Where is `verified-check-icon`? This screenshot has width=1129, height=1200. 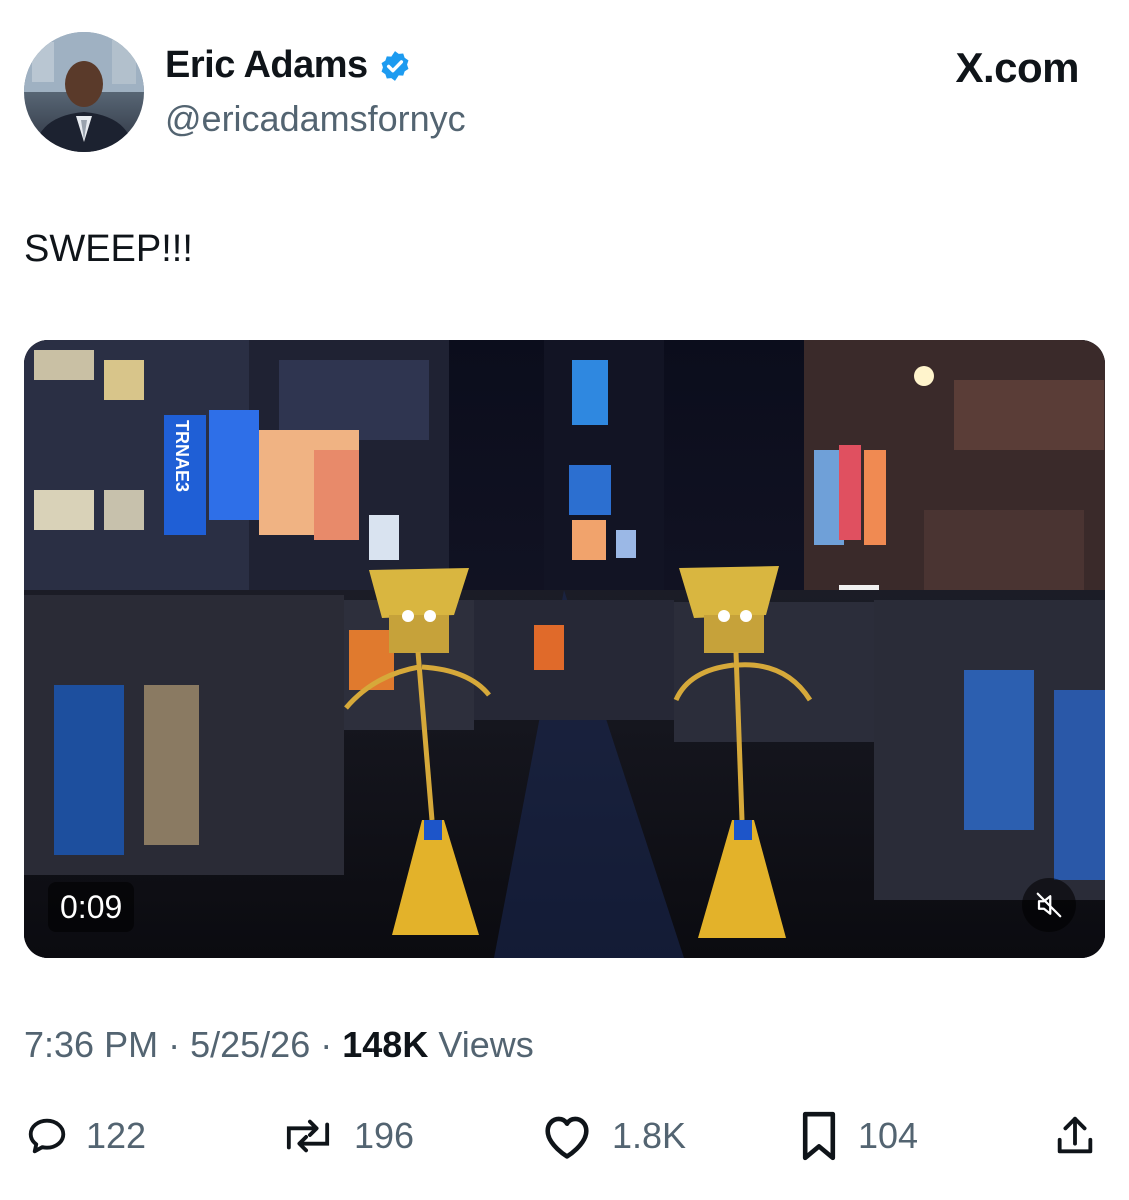 verified-check-icon is located at coordinates (395, 65).